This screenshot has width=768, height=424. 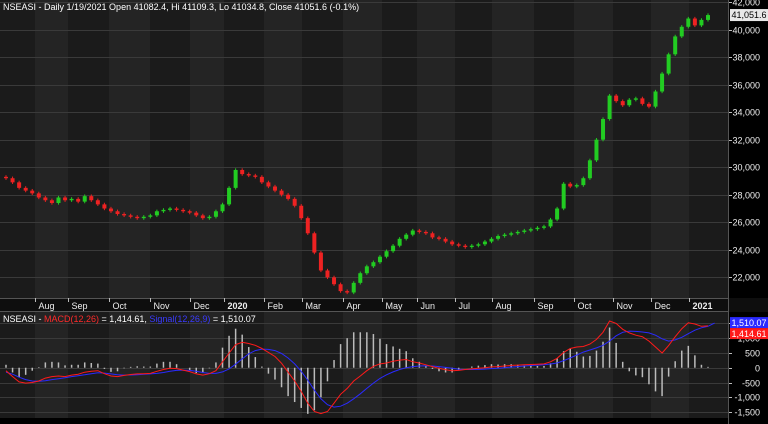 What do you see at coordinates (20, 7) in the screenshot?
I see `symbol-label: NSEASI` at bounding box center [20, 7].